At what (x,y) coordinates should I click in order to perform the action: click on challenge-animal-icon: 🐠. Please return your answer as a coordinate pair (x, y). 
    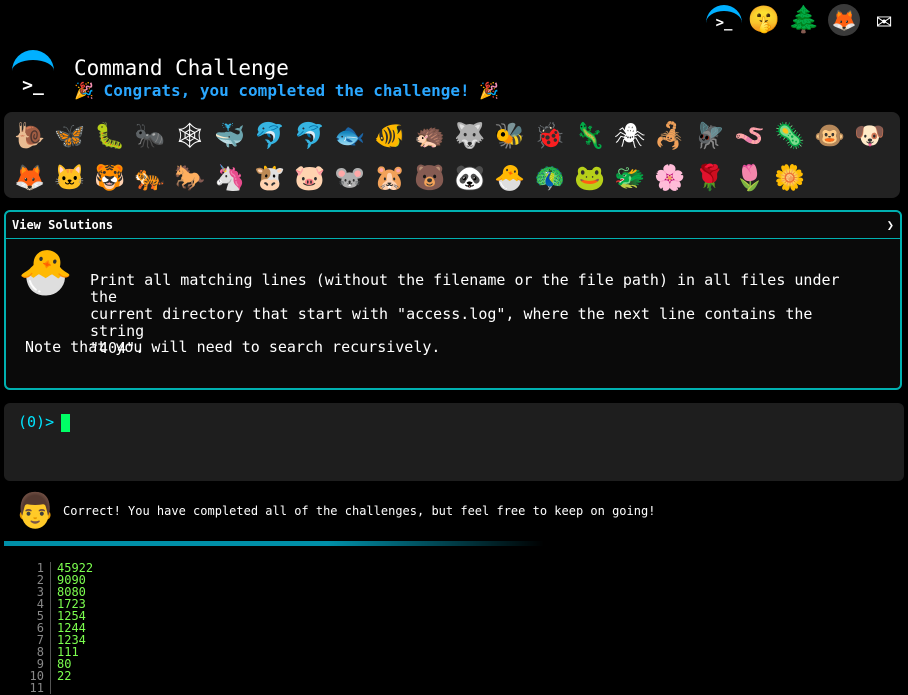
    Looking at the image, I should click on (390, 136).